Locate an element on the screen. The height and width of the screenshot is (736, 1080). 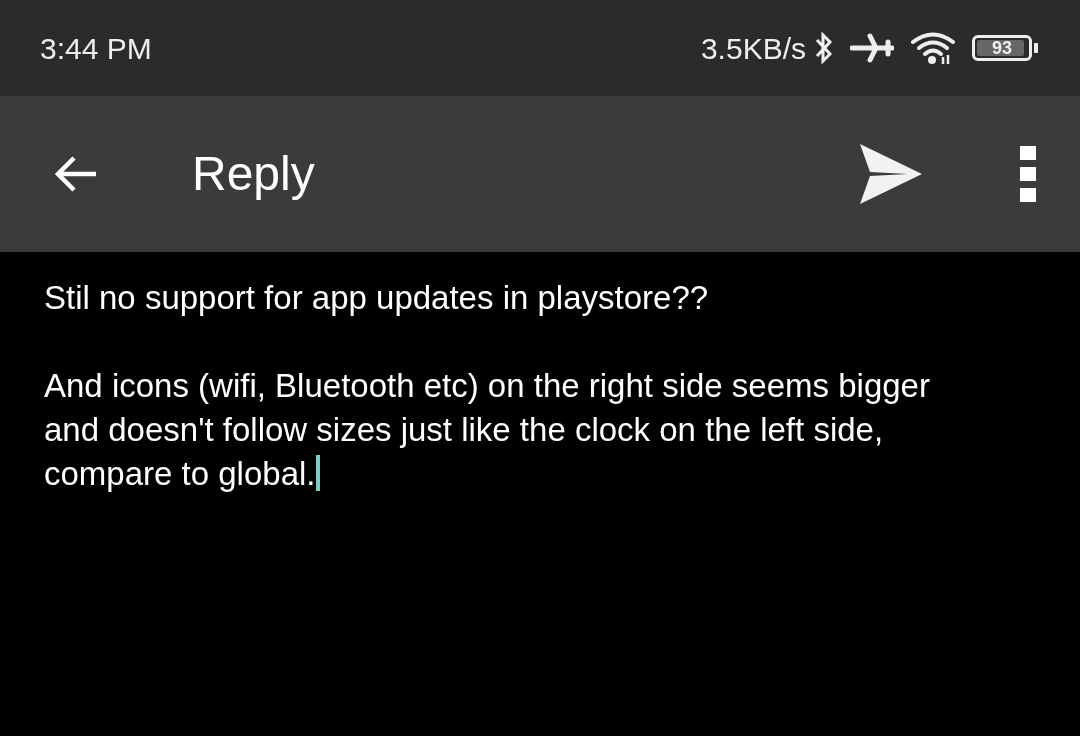
more-options-button is located at coordinates (1028, 174).